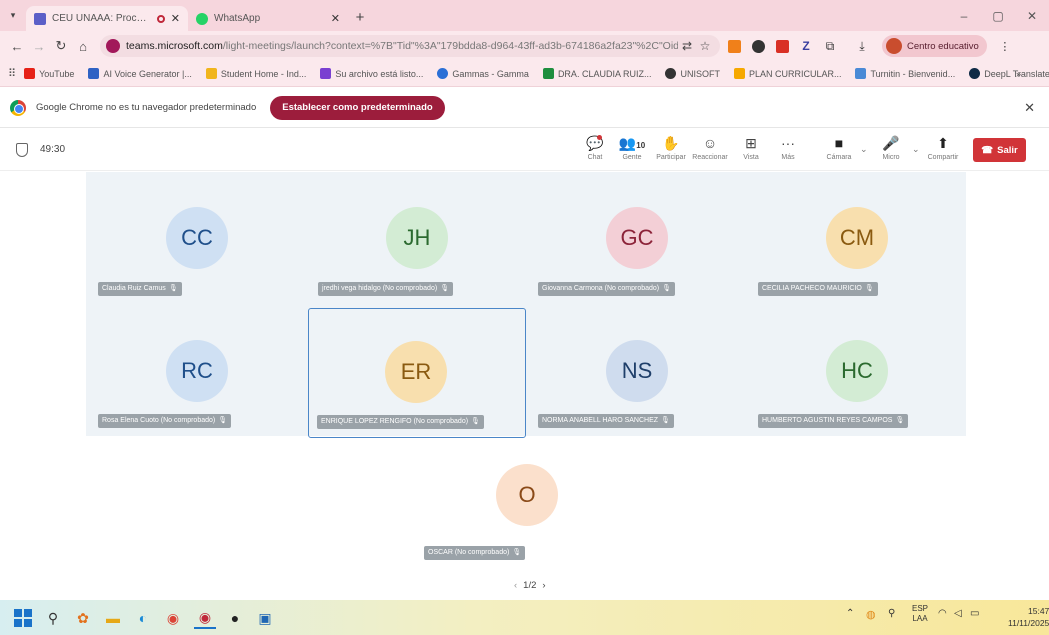 This screenshot has width=1049, height=635. Describe the element at coordinates (782, 46) in the screenshot. I see `extension-red-icon` at that location.